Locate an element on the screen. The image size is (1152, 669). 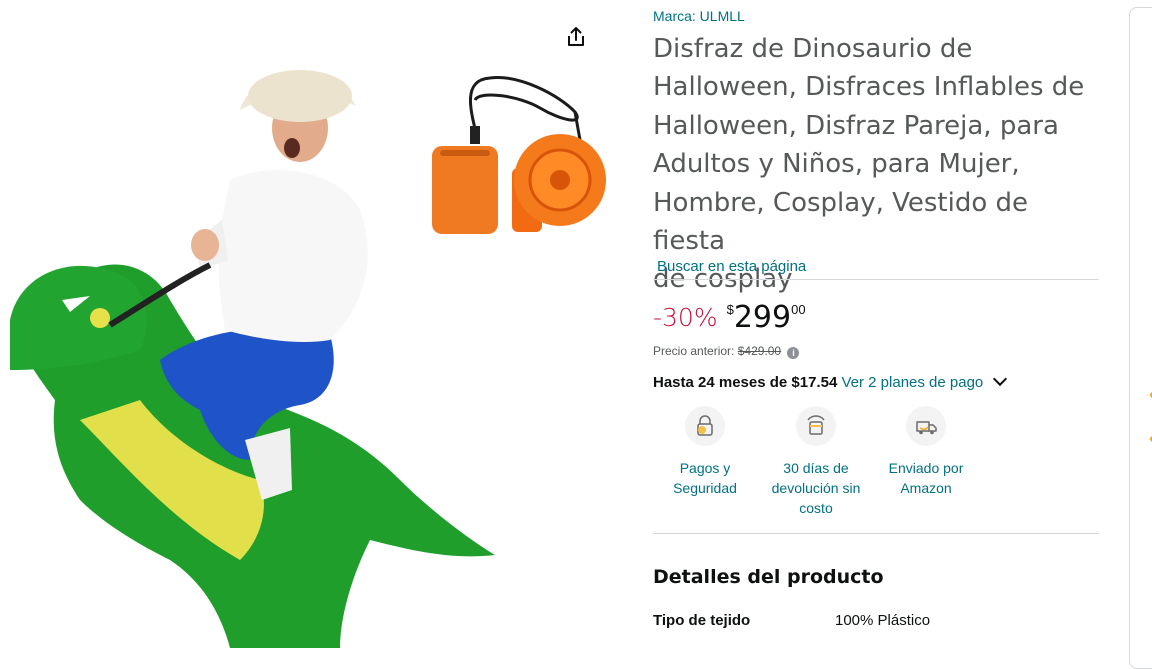
badge-free-returns: 30 días de devolución sin costo is located at coordinates (816, 462).